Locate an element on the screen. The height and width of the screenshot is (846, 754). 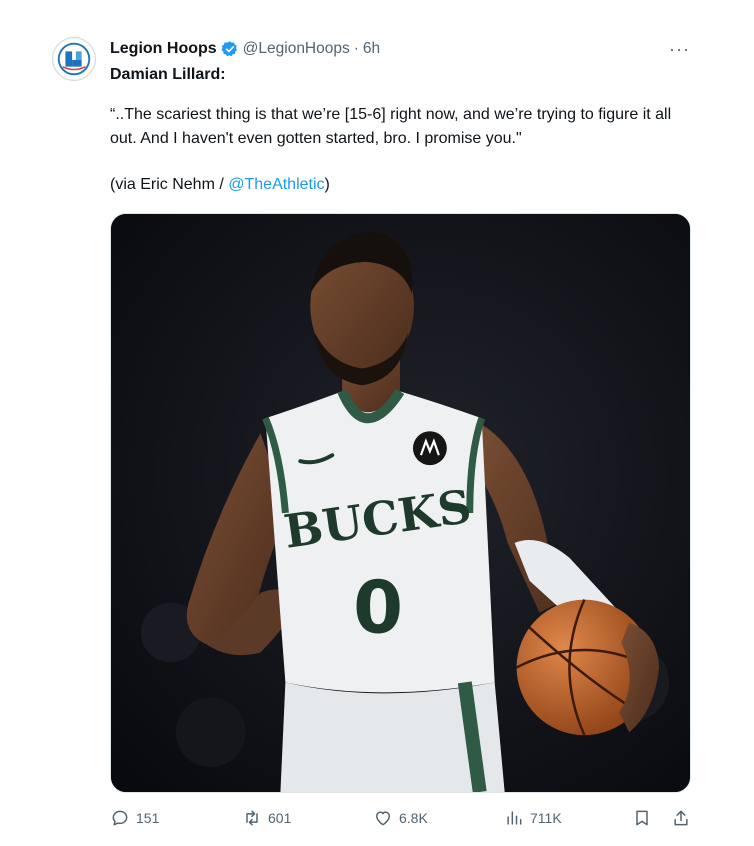
jersey-number: 0 is located at coordinates (378, 608).